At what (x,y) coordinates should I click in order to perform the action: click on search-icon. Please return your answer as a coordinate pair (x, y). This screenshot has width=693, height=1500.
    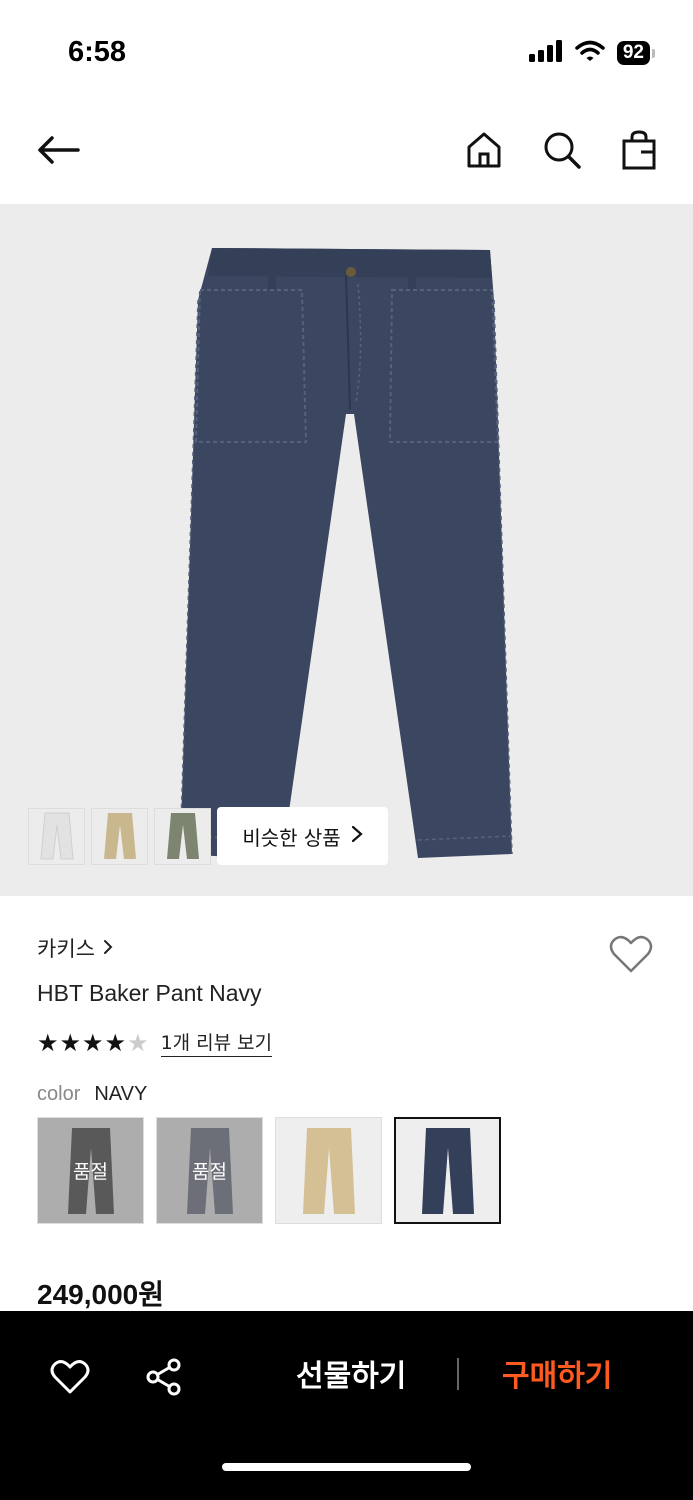
    Looking at the image, I should click on (562, 150).